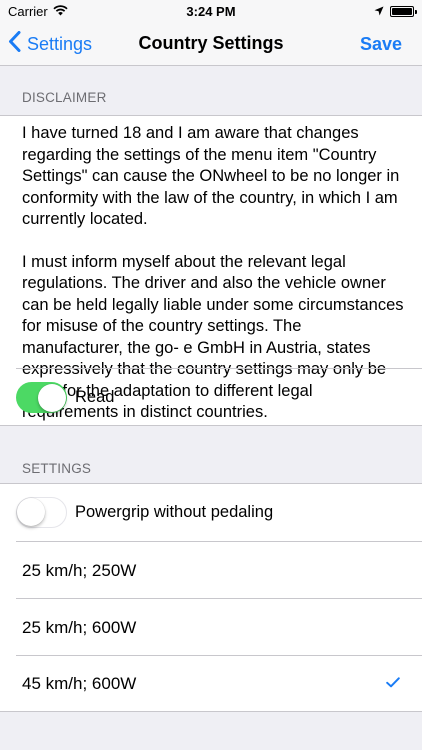 The image size is (422, 750). Describe the element at coordinates (174, 512) in the screenshot. I see `powergrip-label: Powergrip without pedaling` at that location.